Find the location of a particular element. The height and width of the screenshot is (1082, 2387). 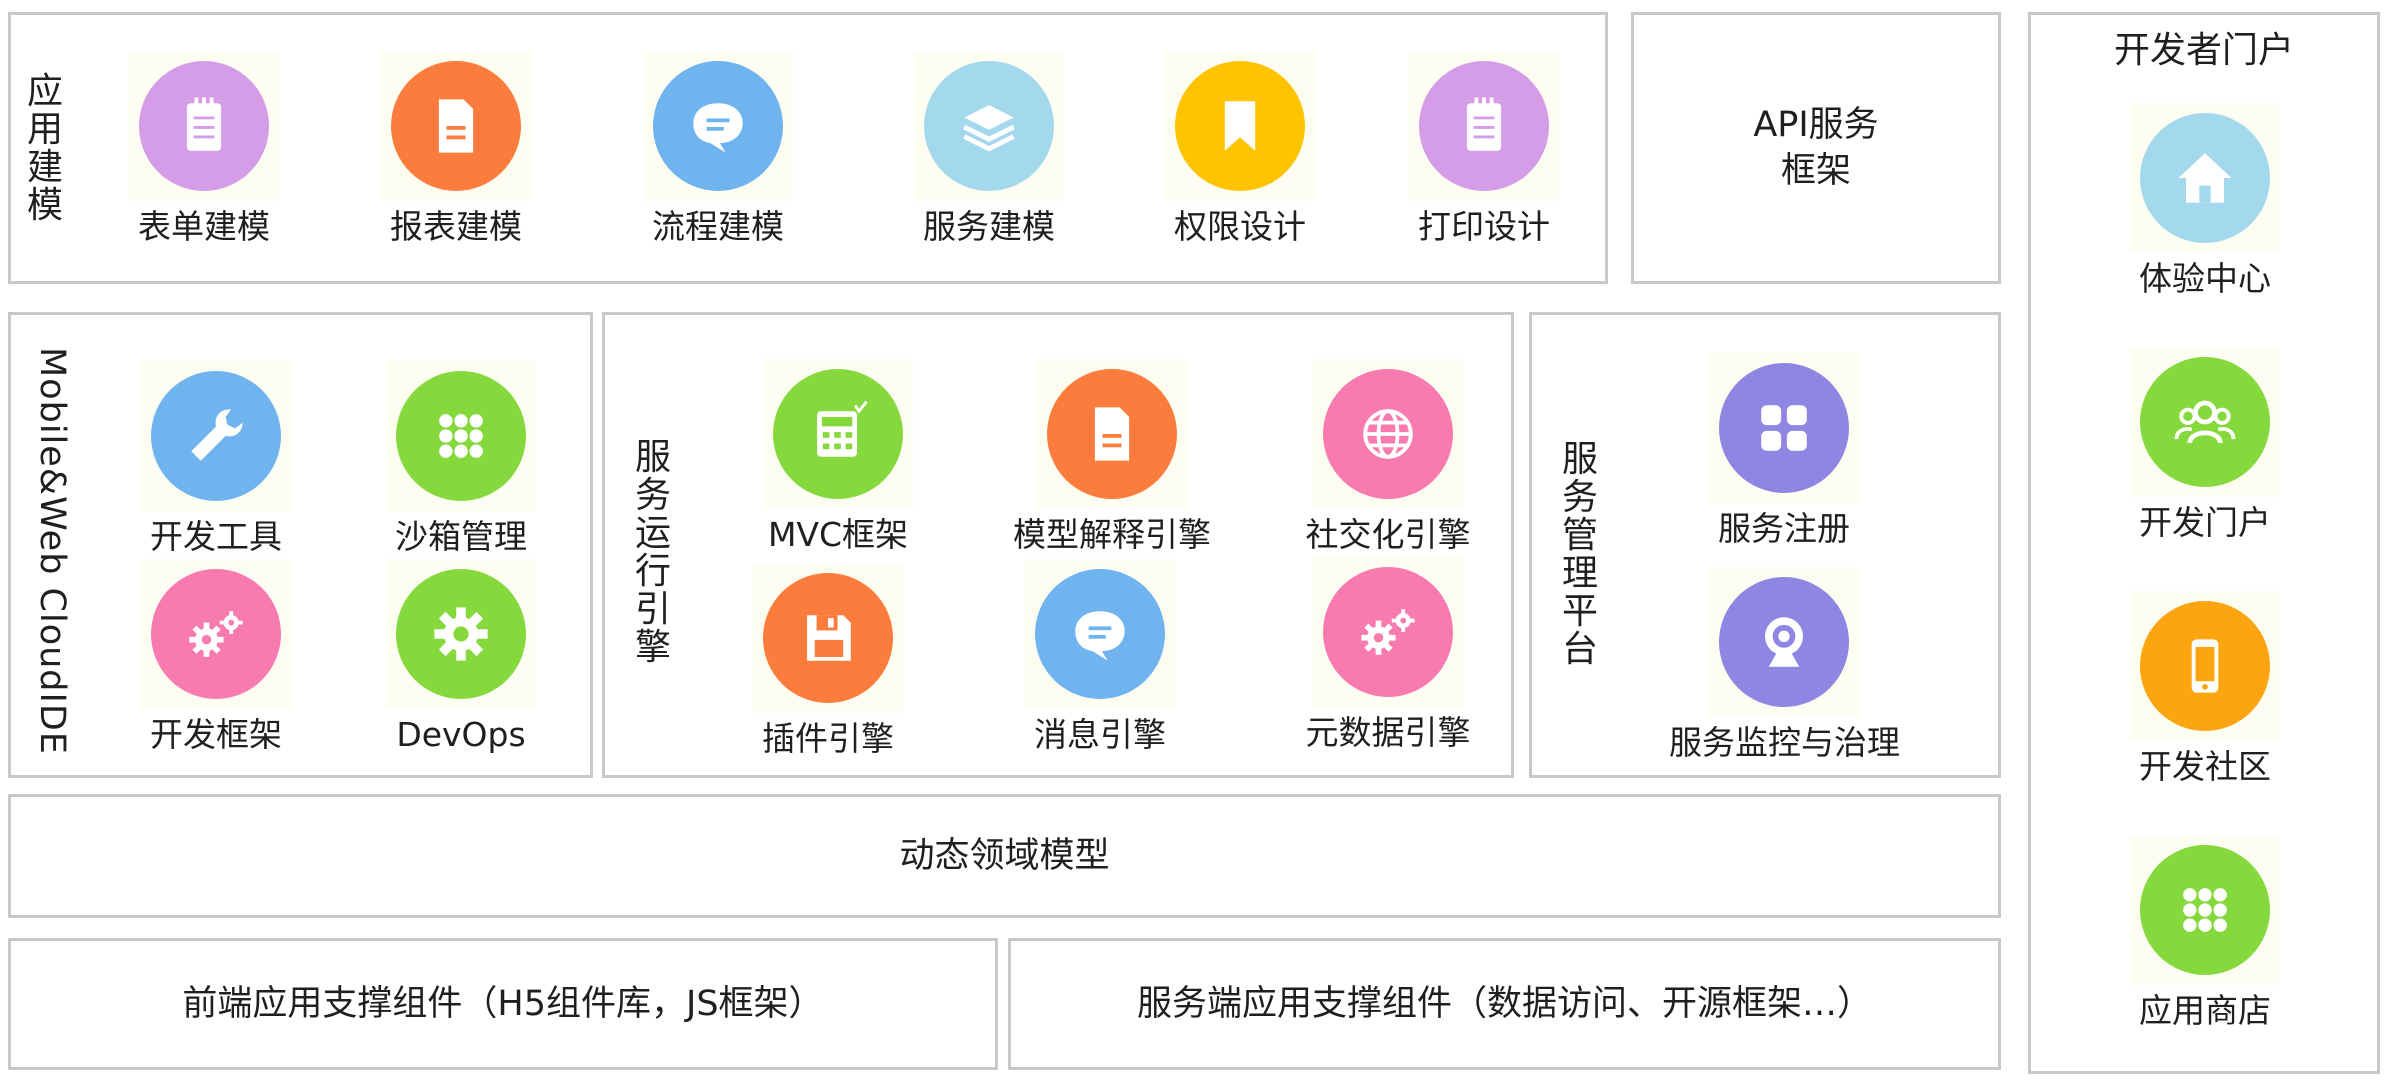

permission-design: 权限设计 is located at coordinates (1240, 149).